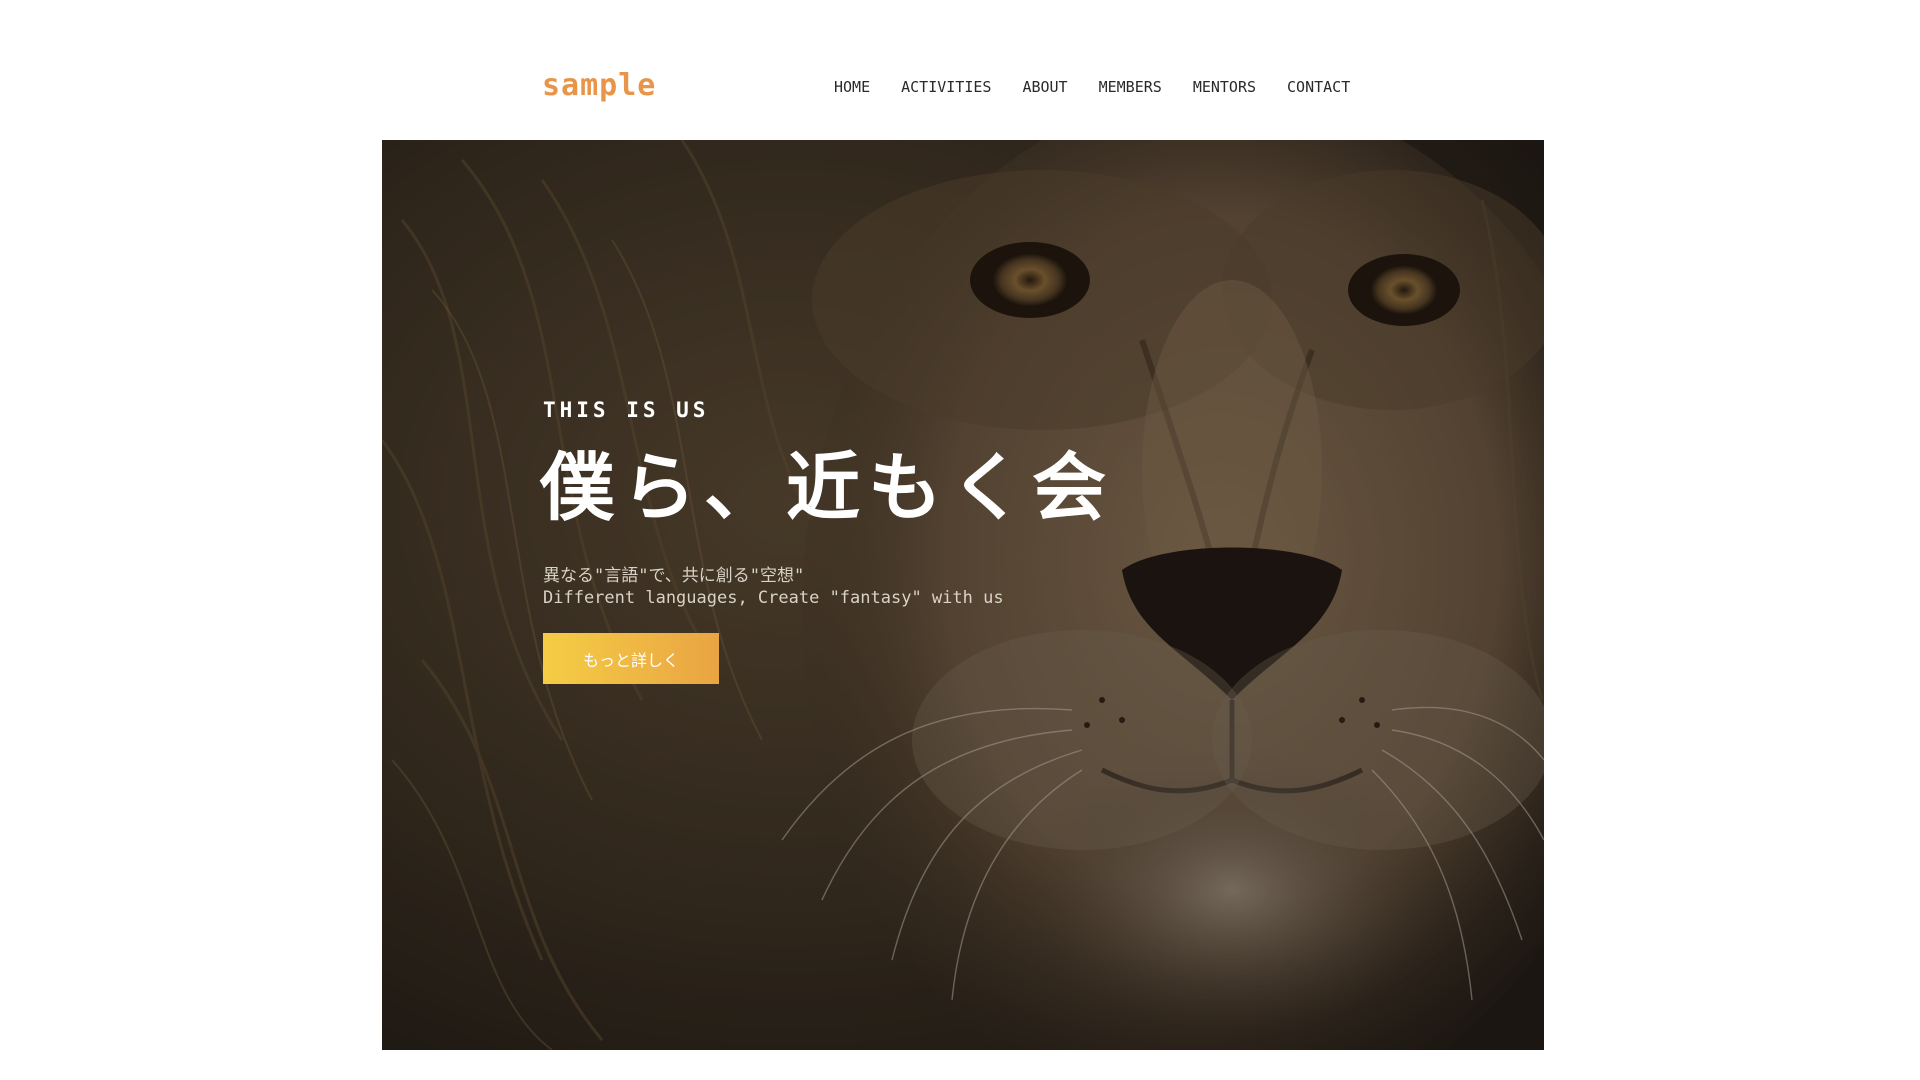 This screenshot has height=1080, width=1920. I want to click on nav-item-mentors: MENTORS, so click(1224, 87).